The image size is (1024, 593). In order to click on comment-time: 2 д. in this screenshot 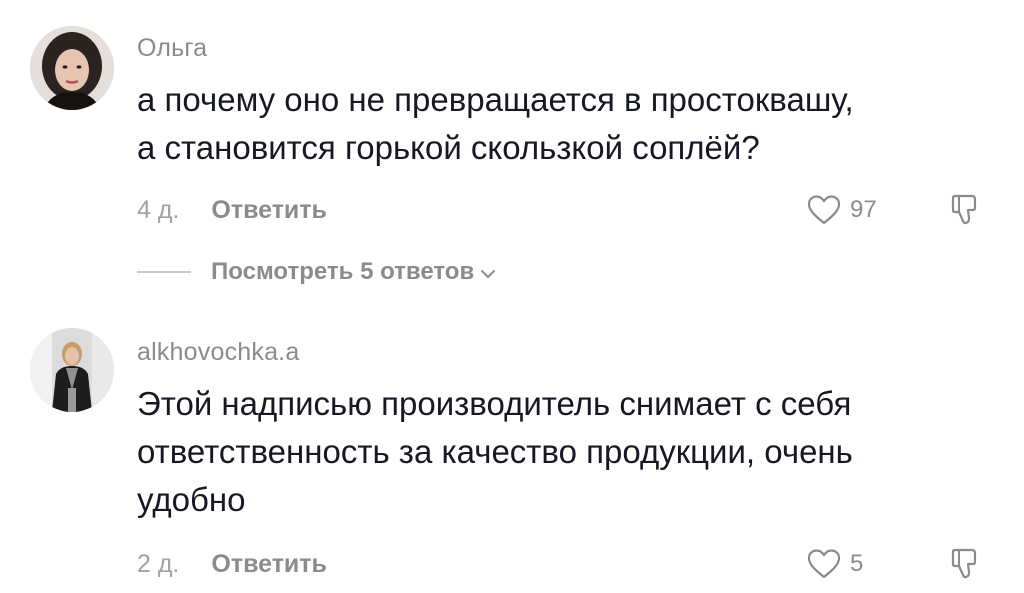, I will do `click(158, 563)`.